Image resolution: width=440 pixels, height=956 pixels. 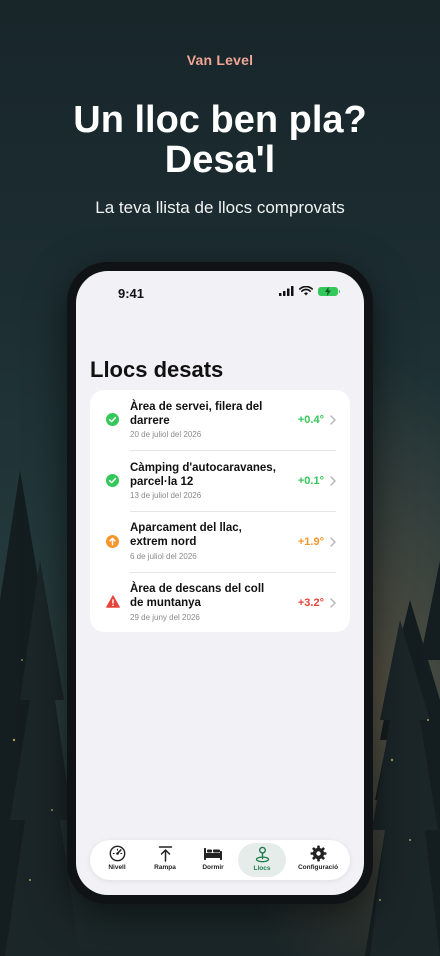 What do you see at coordinates (286, 291) in the screenshot?
I see `cellular-signal-icon` at bounding box center [286, 291].